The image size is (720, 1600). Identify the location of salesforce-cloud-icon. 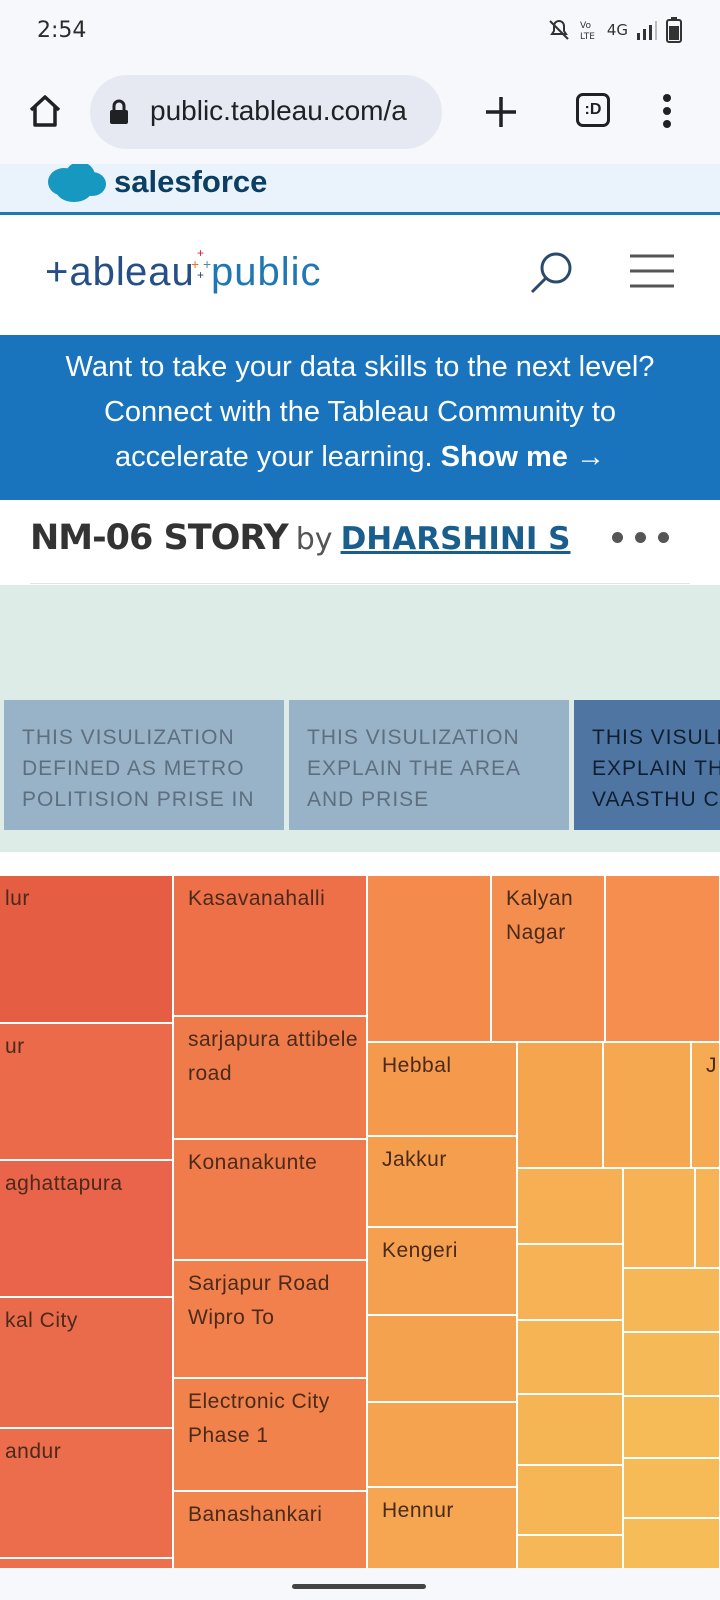
(77, 183).